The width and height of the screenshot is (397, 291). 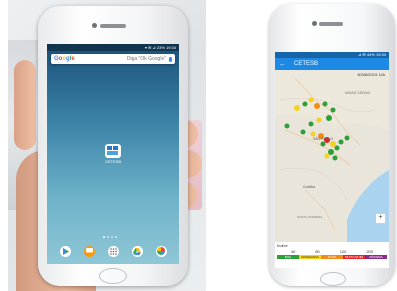 What do you see at coordinates (310, 257) in the screenshot?
I see `legend-category: MODERADA` at bounding box center [310, 257].